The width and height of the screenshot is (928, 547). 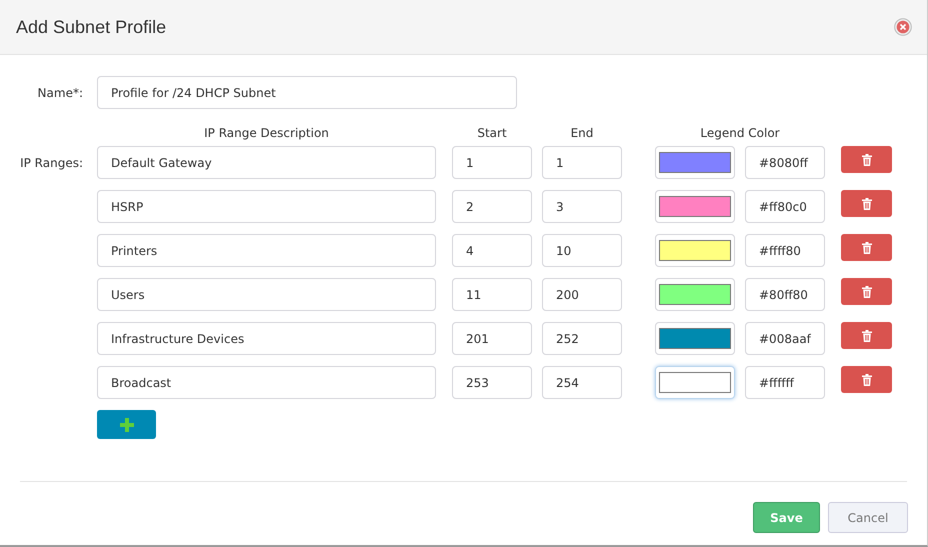 What do you see at coordinates (266, 382) in the screenshot?
I see `description-field: Broadcast` at bounding box center [266, 382].